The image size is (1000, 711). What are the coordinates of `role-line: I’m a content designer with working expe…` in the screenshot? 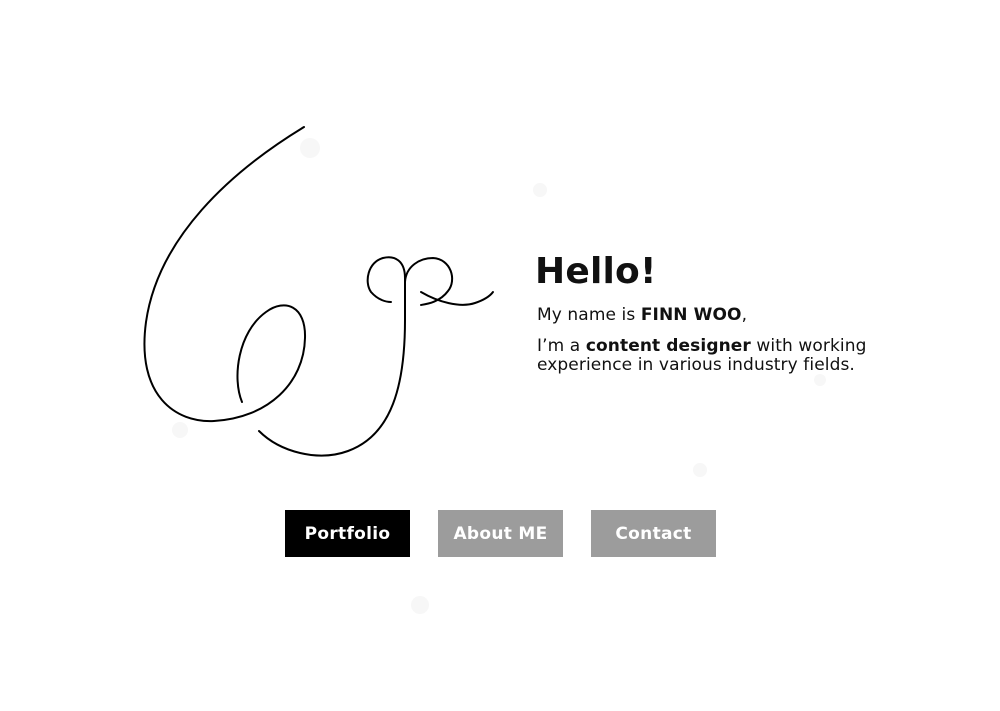 It's located at (707, 356).